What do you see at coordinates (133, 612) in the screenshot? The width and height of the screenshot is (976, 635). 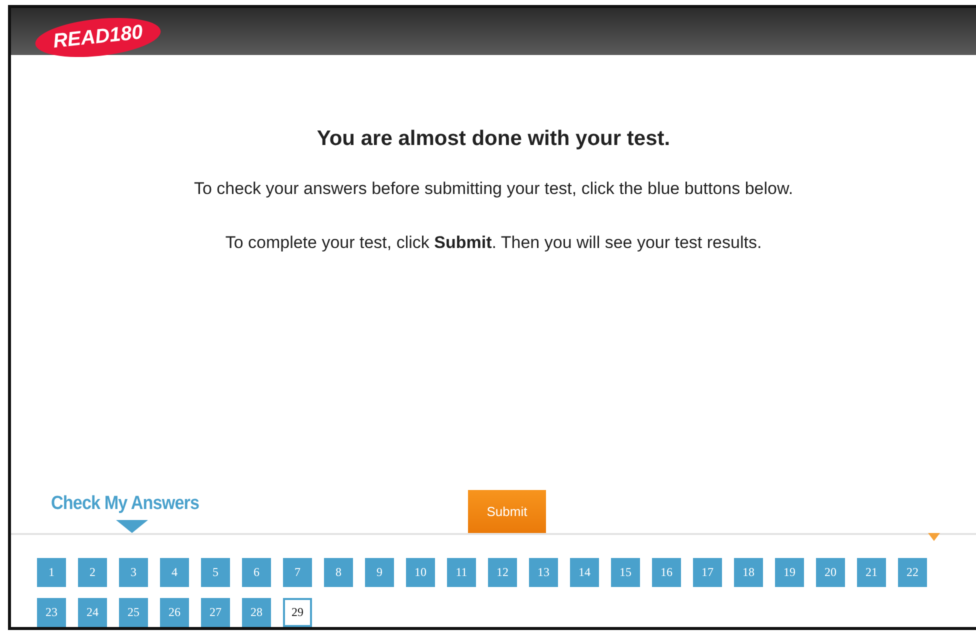 I see `question-button: 25` at bounding box center [133, 612].